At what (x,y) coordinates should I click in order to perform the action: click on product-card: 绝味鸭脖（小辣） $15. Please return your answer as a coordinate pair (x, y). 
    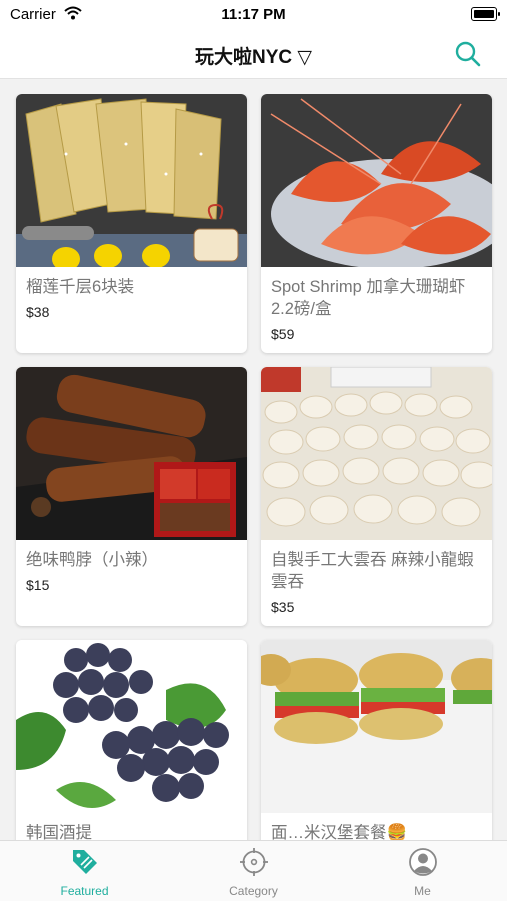
    Looking at the image, I should click on (131, 496).